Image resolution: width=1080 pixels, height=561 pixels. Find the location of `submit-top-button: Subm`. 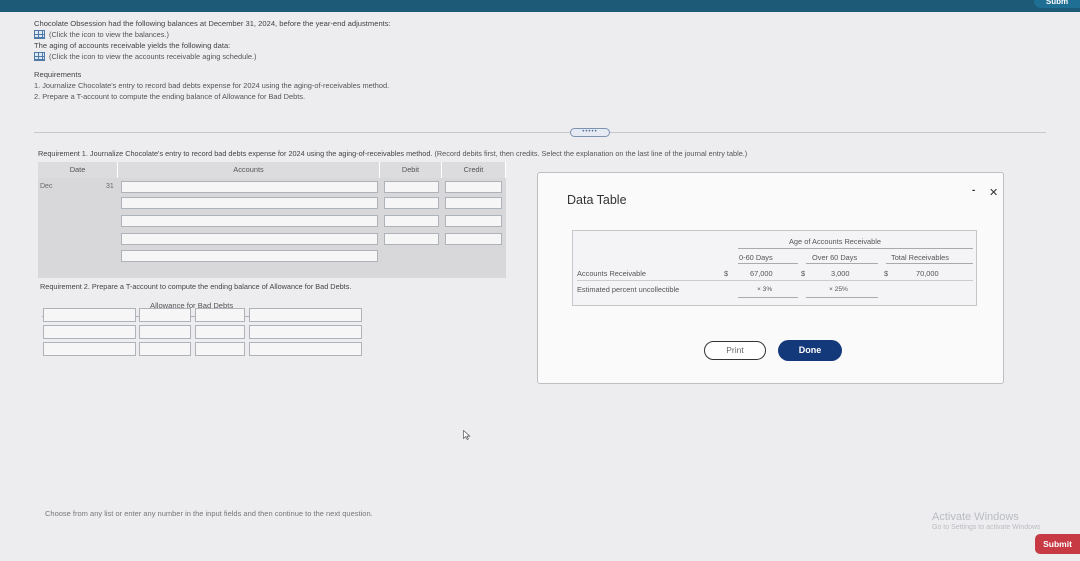

submit-top-button: Subm is located at coordinates (1057, 4).